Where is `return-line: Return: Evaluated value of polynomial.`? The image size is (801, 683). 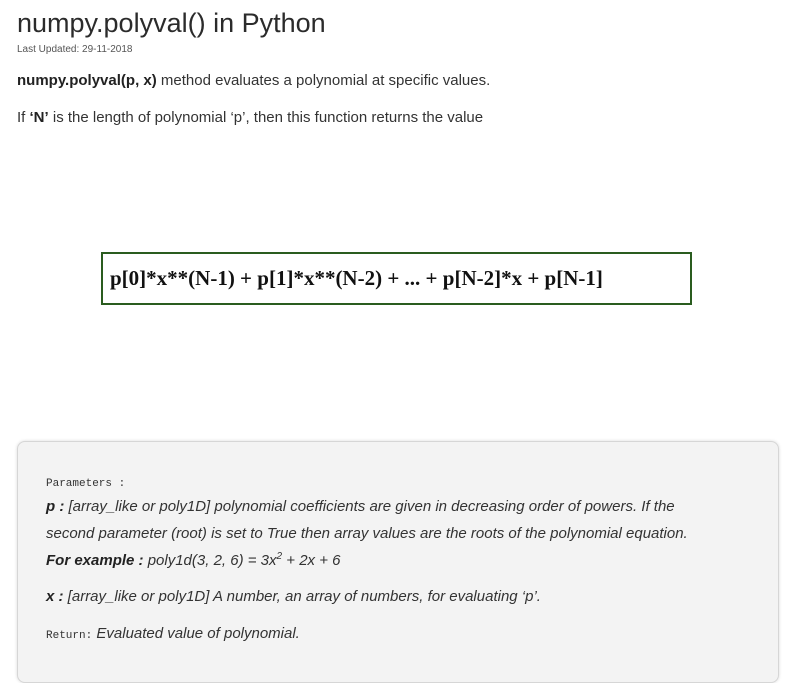 return-line: Return: Evaluated value of polynomial. is located at coordinates (173, 633).